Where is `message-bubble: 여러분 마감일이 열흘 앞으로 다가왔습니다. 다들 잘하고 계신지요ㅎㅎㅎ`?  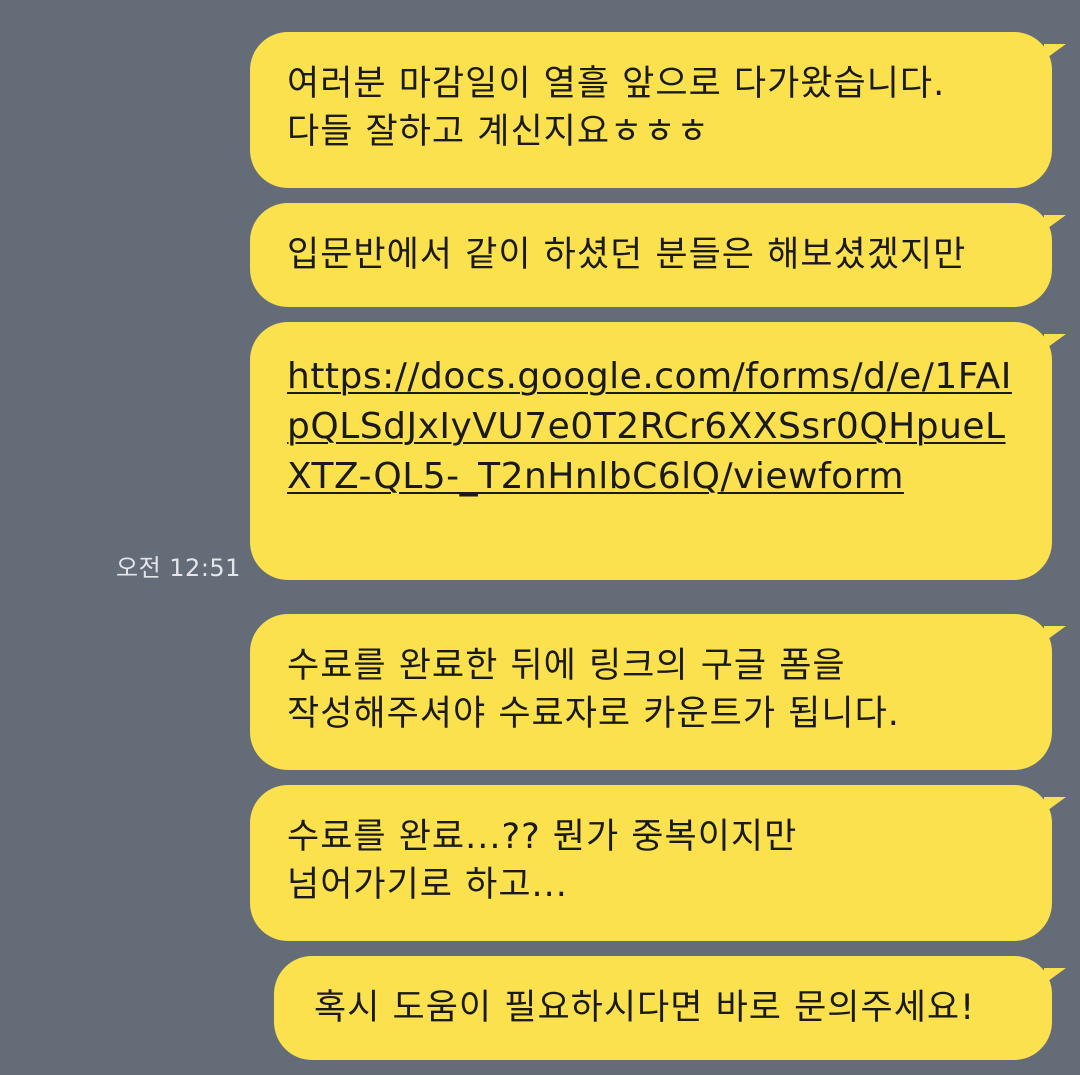 message-bubble: 여러분 마감일이 열흘 앞으로 다가왔습니다. 다들 잘하고 계신지요ㅎㅎㅎ is located at coordinates (658, 110).